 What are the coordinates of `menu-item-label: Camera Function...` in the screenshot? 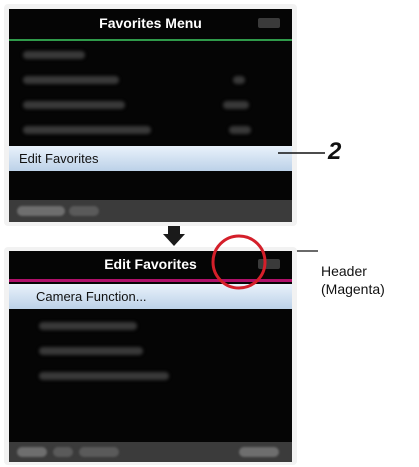 It's located at (91, 296).